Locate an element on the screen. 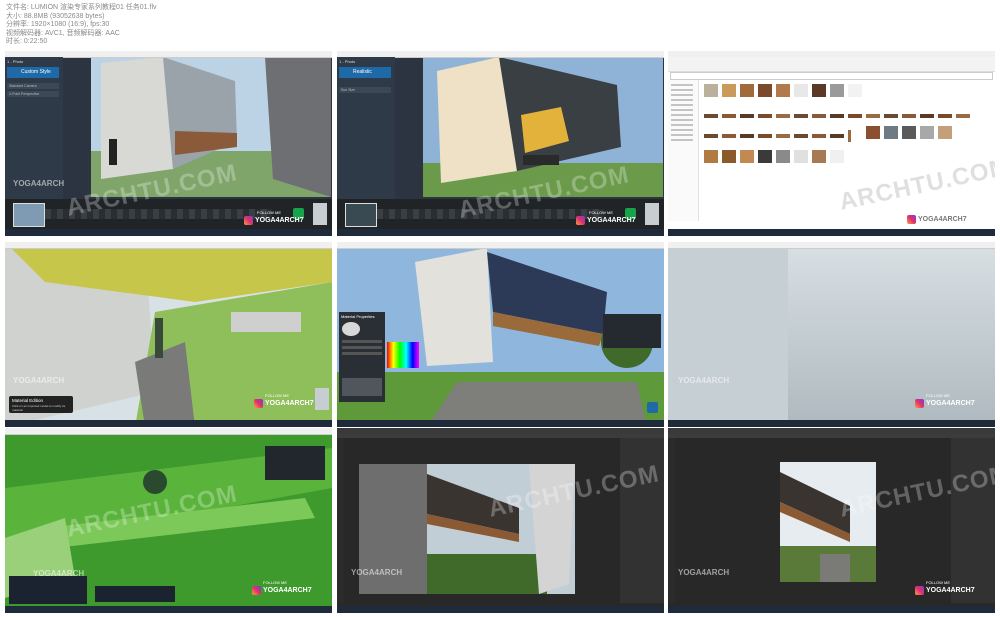  perspective-option: 2-Point Perspective is located at coordinates (33, 94).